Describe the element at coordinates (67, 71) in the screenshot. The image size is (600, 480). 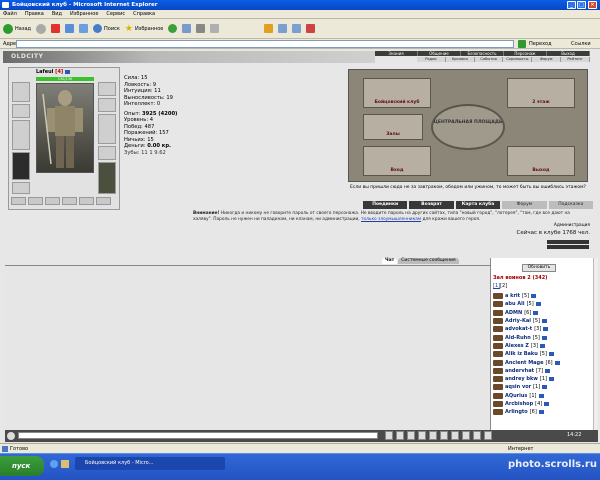
I see `info-badge-icon` at that location.